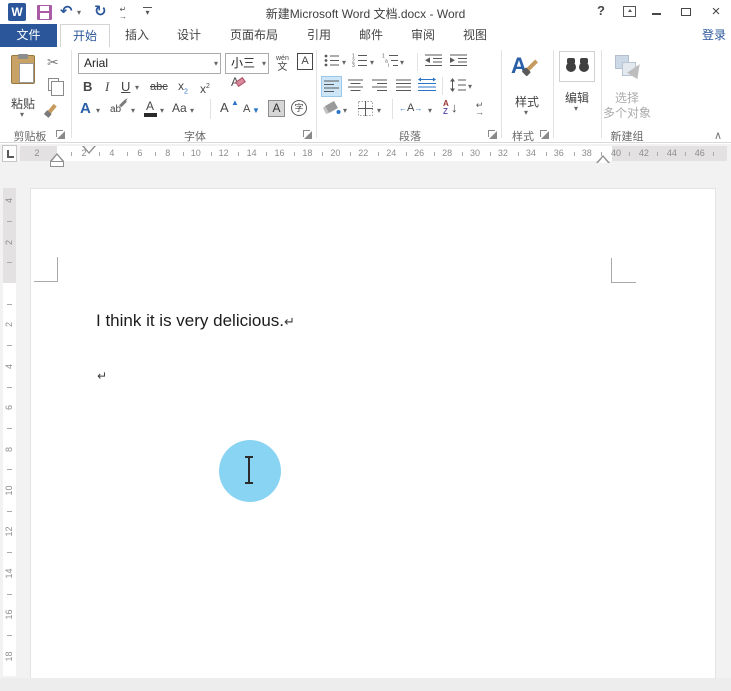 This screenshot has width=731, height=691. What do you see at coordinates (87, 86) in the screenshot?
I see `bold-button: B` at bounding box center [87, 86].